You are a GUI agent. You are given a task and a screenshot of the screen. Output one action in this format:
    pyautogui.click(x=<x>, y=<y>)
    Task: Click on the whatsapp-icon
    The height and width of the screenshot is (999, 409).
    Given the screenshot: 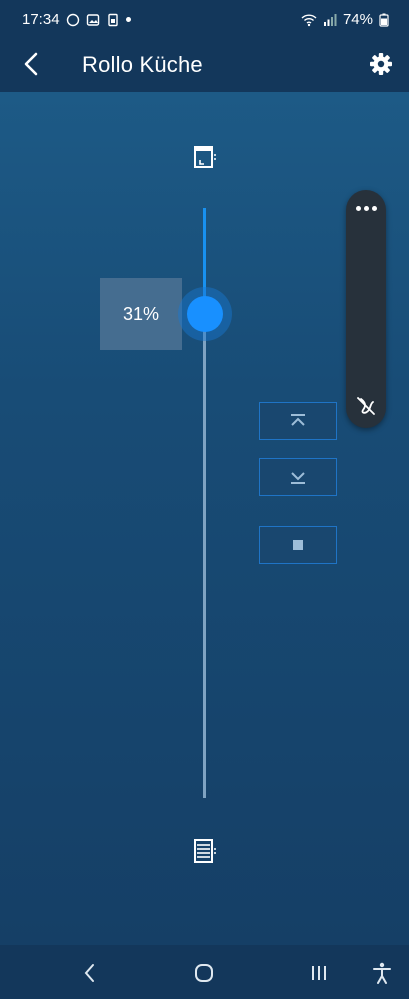 What is the action you would take?
    pyautogui.click(x=72, y=19)
    